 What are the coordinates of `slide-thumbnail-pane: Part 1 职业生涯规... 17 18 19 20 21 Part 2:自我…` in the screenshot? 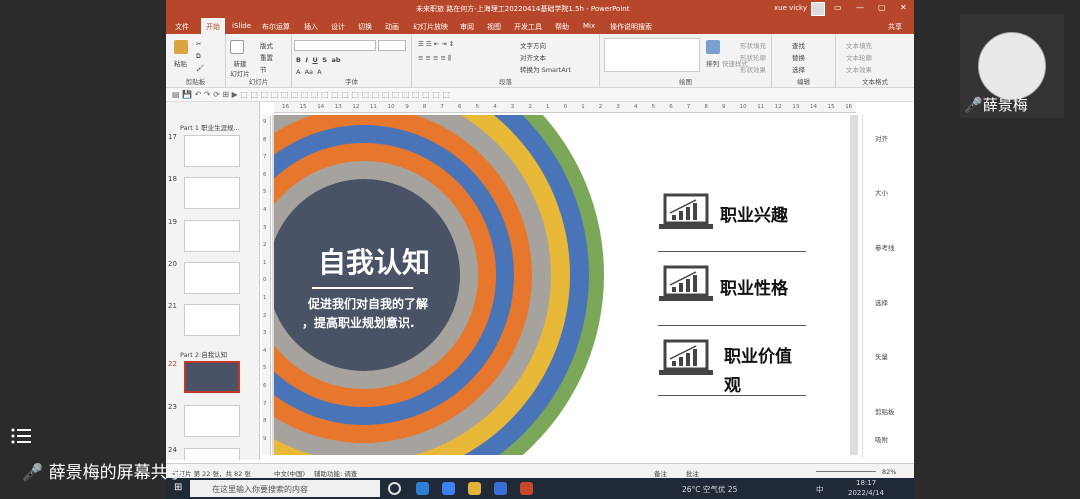 It's located at (213, 281).